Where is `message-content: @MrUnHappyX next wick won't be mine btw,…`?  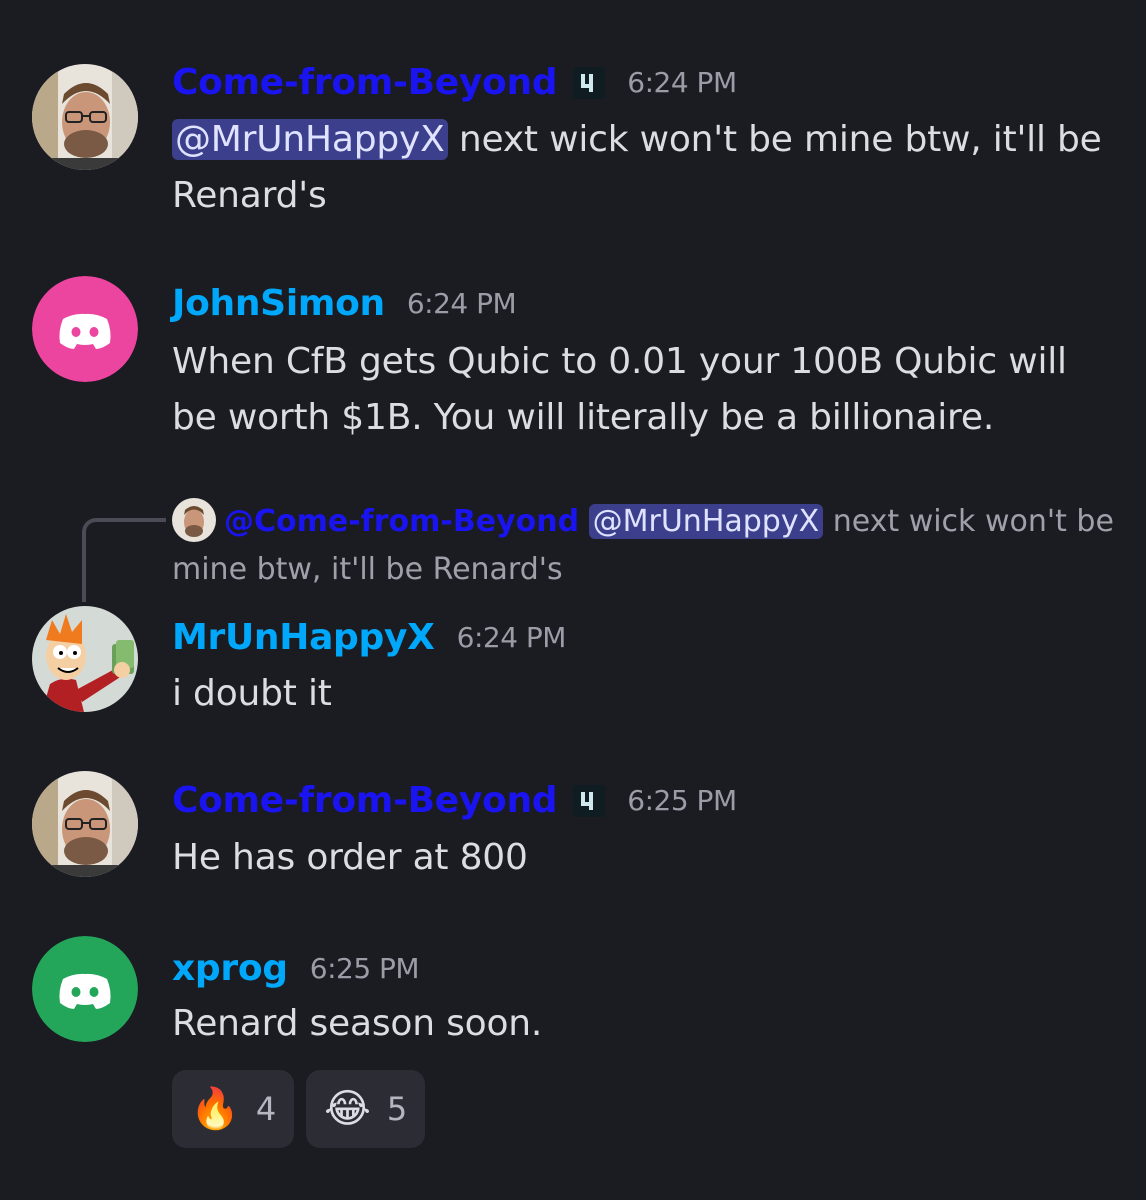
message-content: @MrUnHappyX next wick won't be mine btw,… is located at coordinates (647, 168).